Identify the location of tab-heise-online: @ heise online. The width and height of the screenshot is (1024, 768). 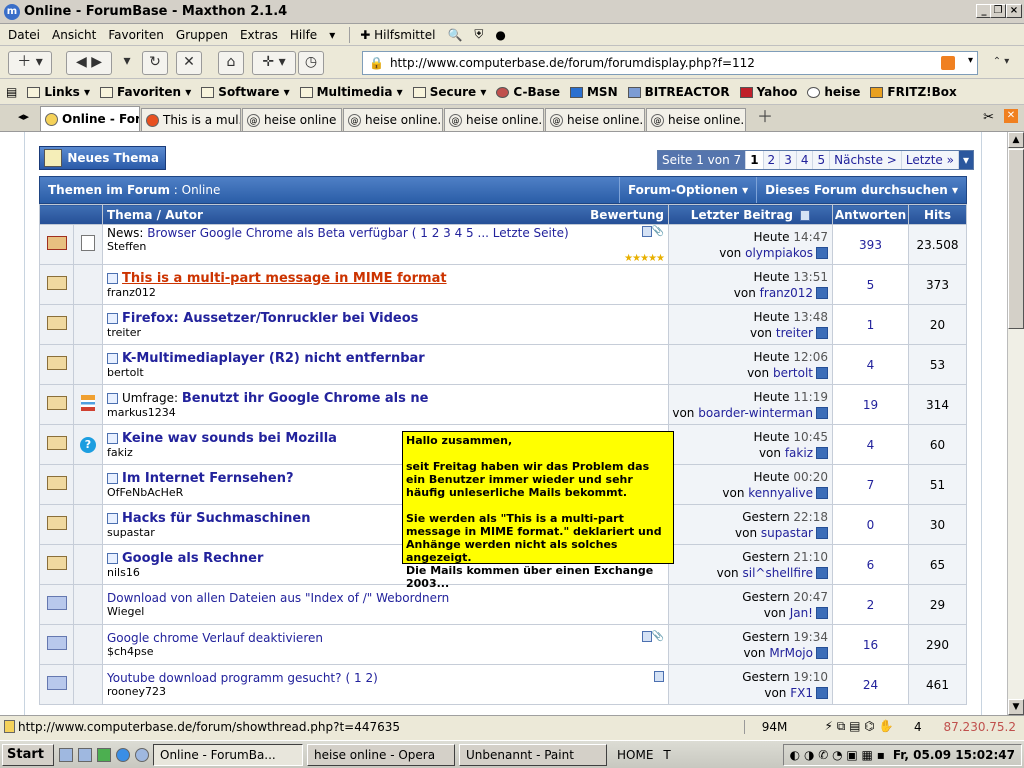
(292, 119).